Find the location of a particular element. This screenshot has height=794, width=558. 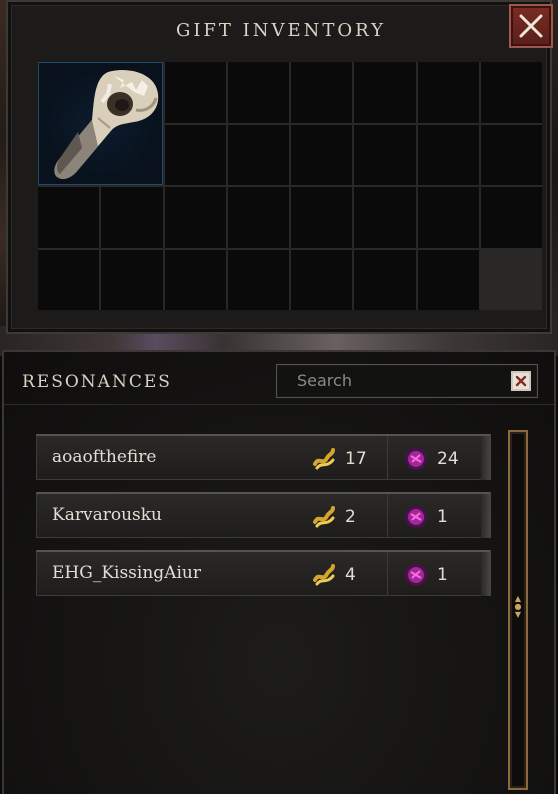

scroll-down-arrow-icon: ▼ is located at coordinates (518, 614).